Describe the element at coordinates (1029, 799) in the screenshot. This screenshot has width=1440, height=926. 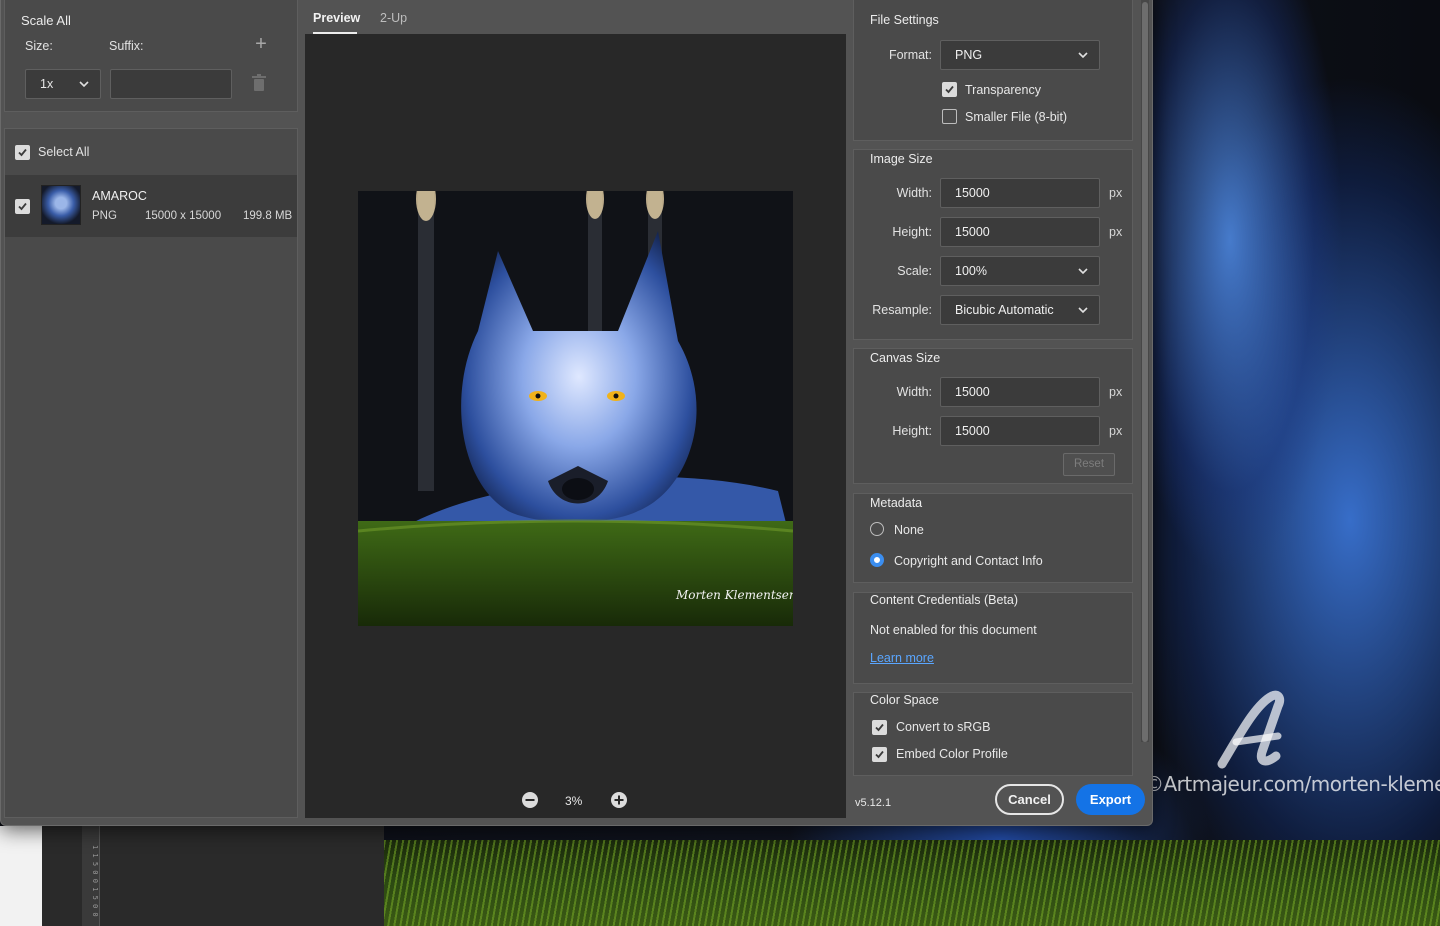
I see `cancel-button: Cancel` at that location.